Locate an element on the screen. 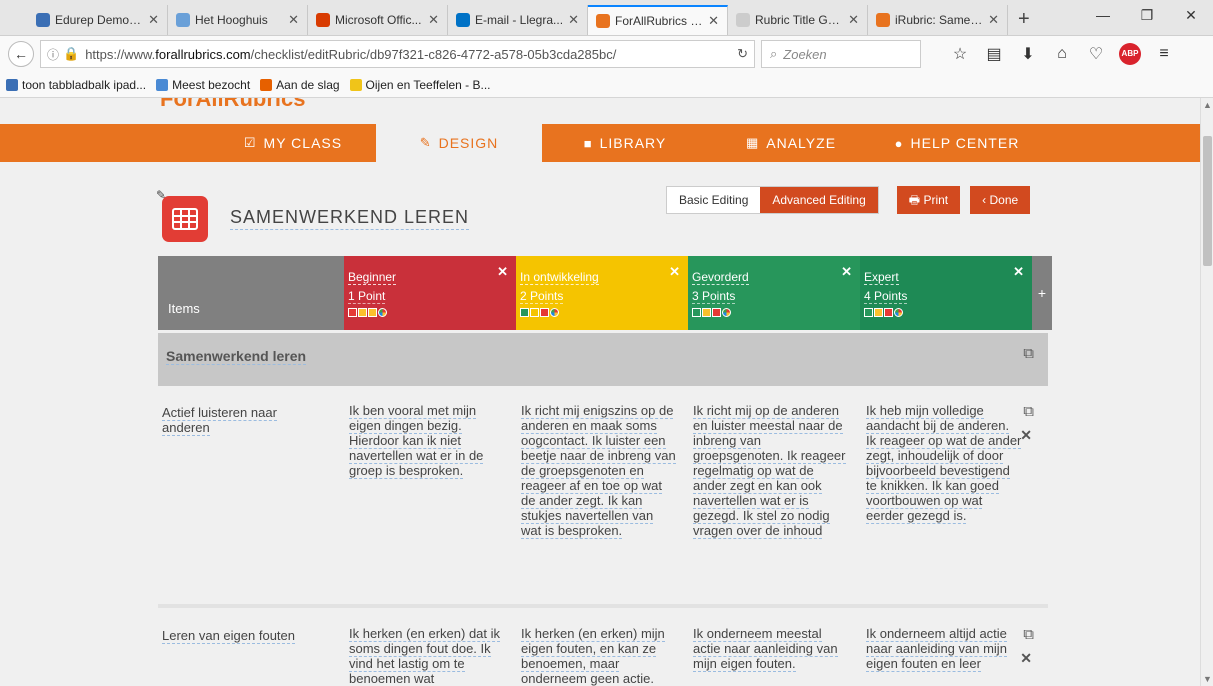  back-button: ← is located at coordinates (21, 54).